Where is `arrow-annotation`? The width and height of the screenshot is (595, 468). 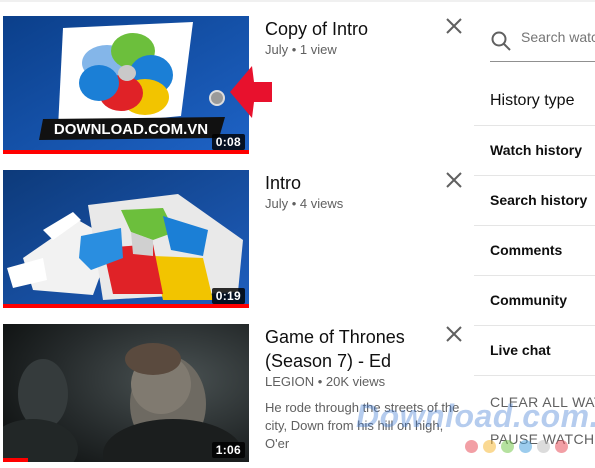
arrow-annotation is located at coordinates (251, 92).